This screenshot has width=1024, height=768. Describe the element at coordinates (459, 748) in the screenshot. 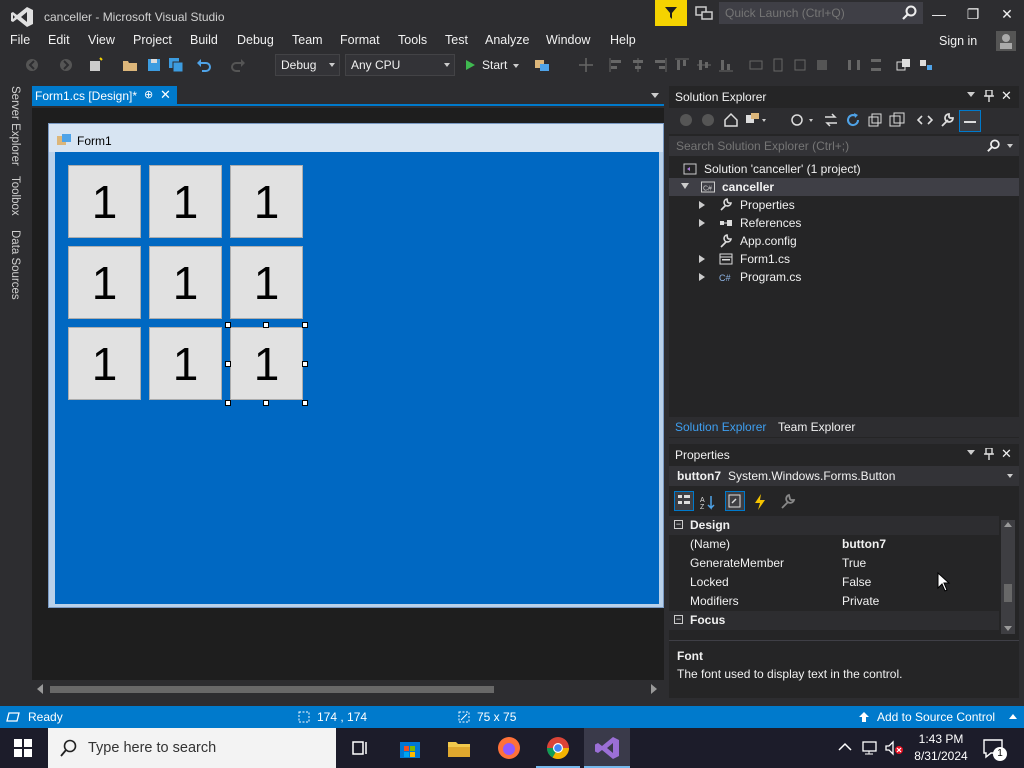

I see `file-explorer-icon` at that location.